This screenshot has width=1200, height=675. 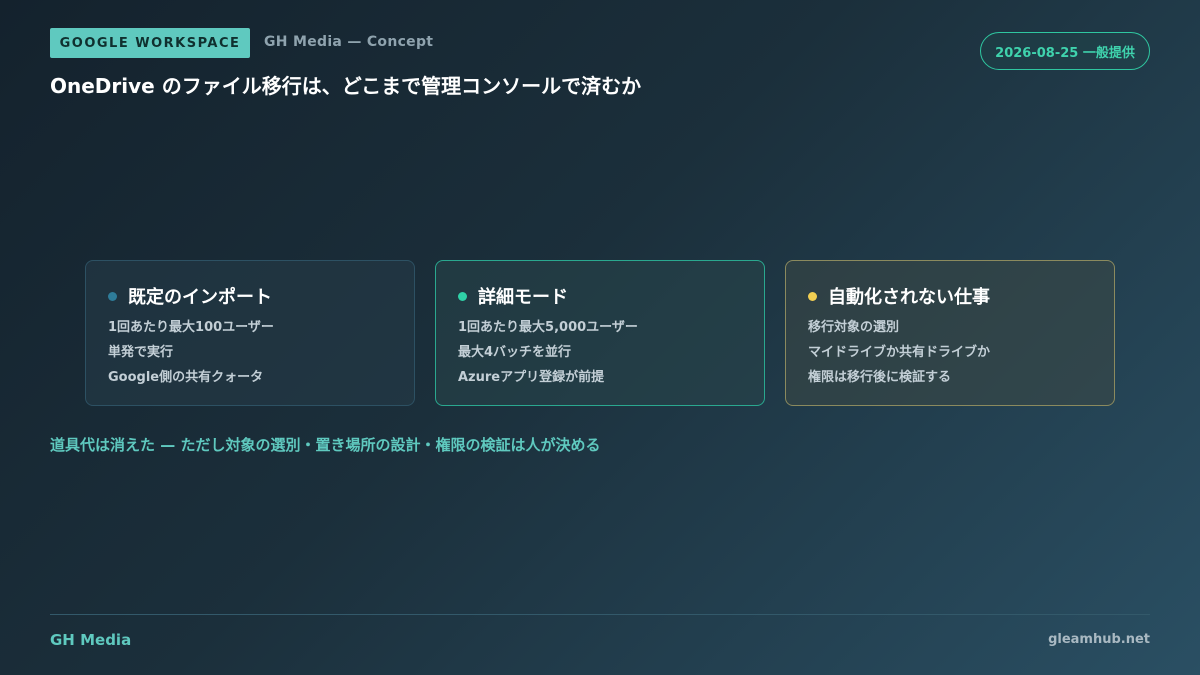 What do you see at coordinates (548, 327) in the screenshot?
I see `card-line: 1回あたり最大5,000ユーザー` at bounding box center [548, 327].